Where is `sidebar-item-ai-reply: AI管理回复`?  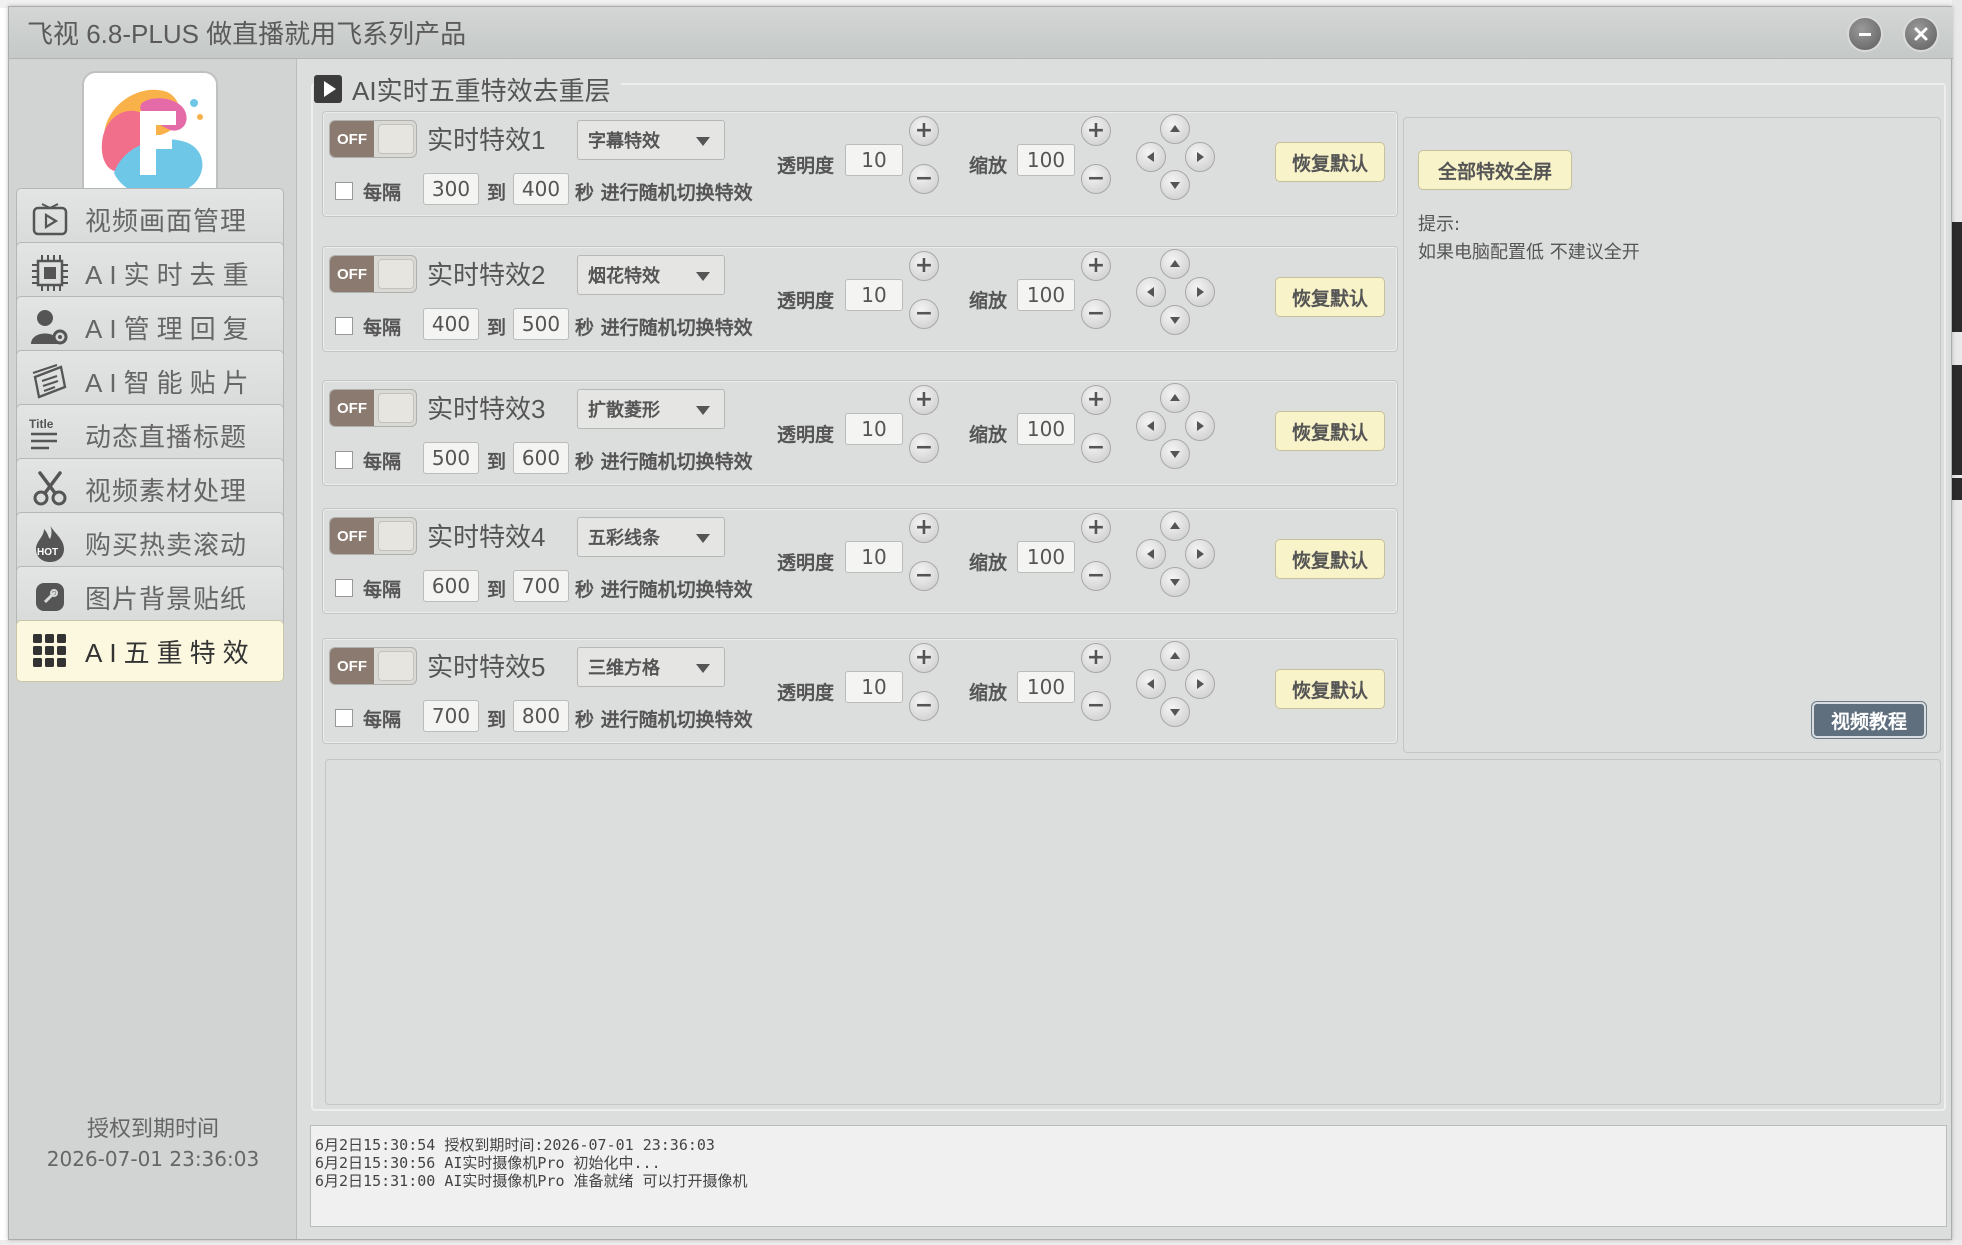
sidebar-item-ai-reply: AI管理回复 is located at coordinates (150, 327).